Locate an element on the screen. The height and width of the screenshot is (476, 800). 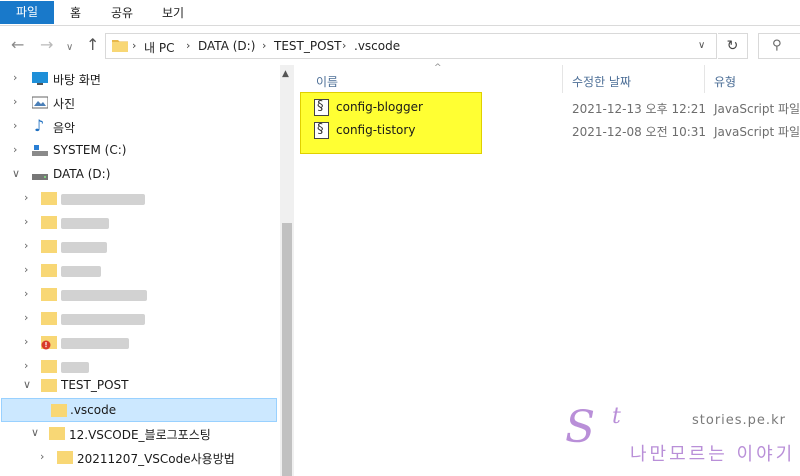
nav-label: 바탕 화면 is located at coordinates (77, 80).